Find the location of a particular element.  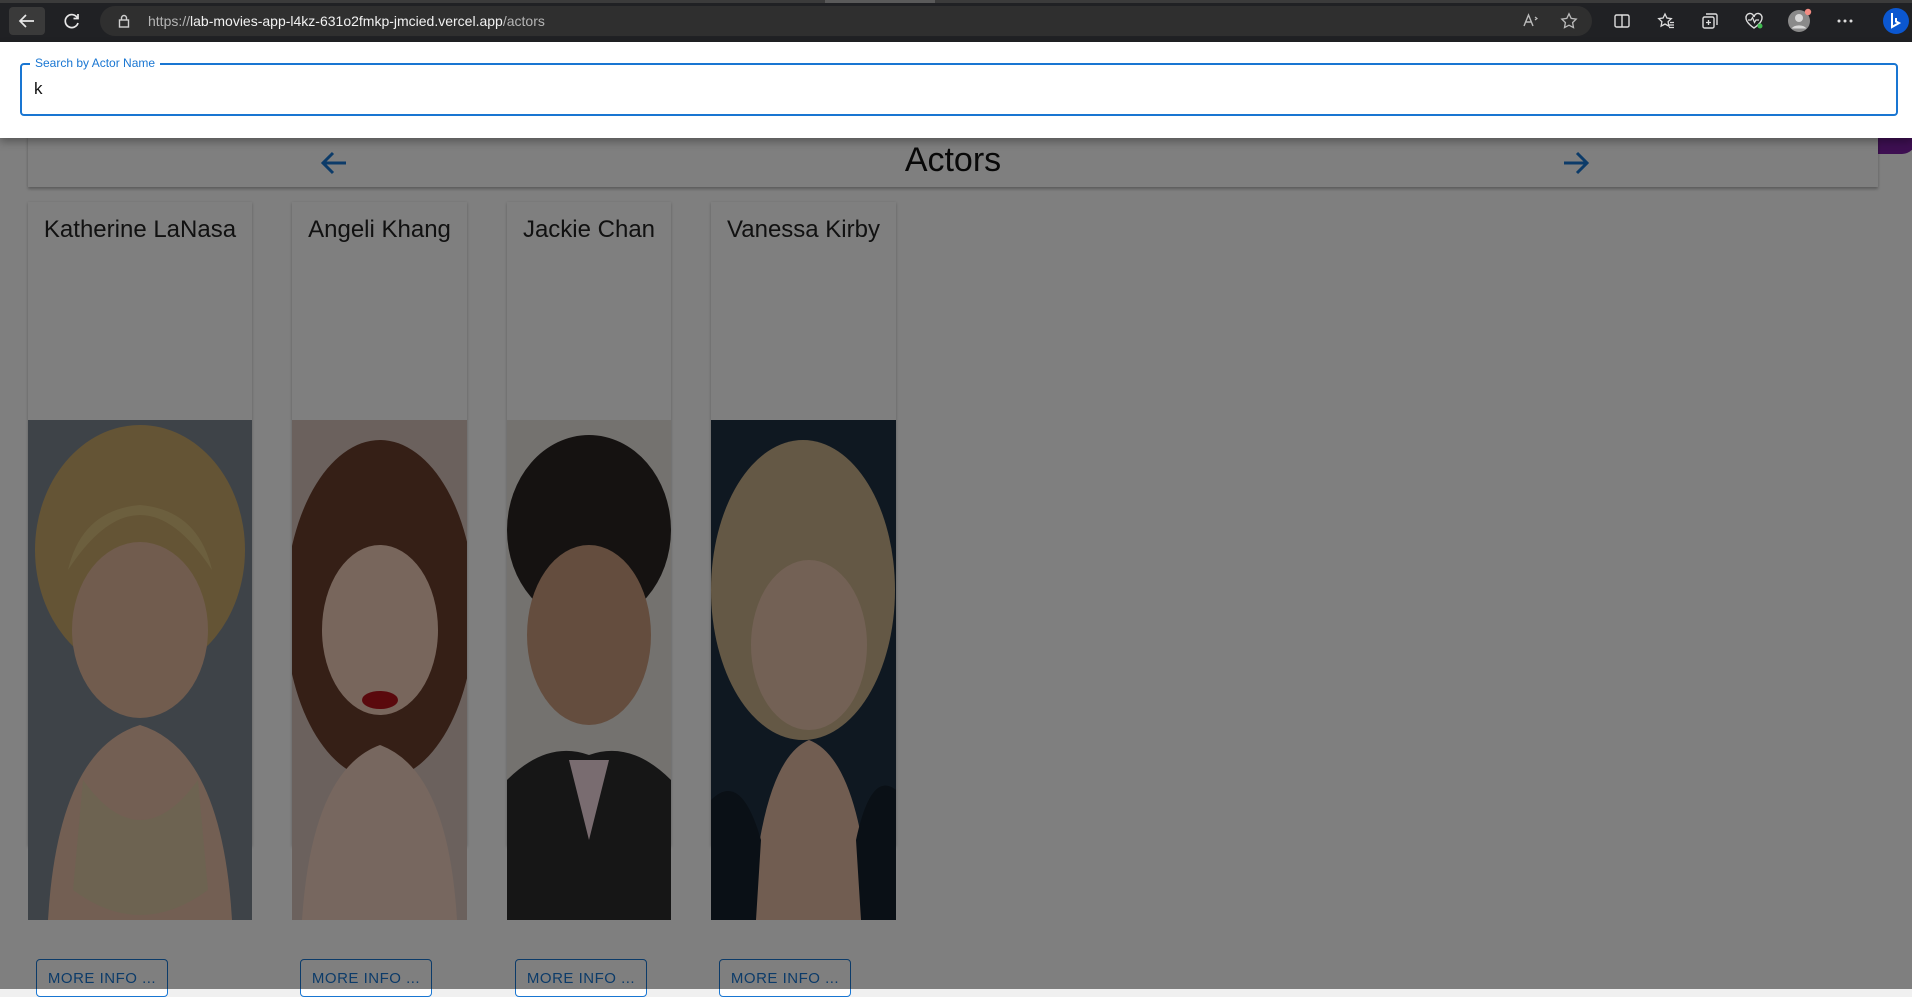

read-aloud-icon is located at coordinates (1530, 20).